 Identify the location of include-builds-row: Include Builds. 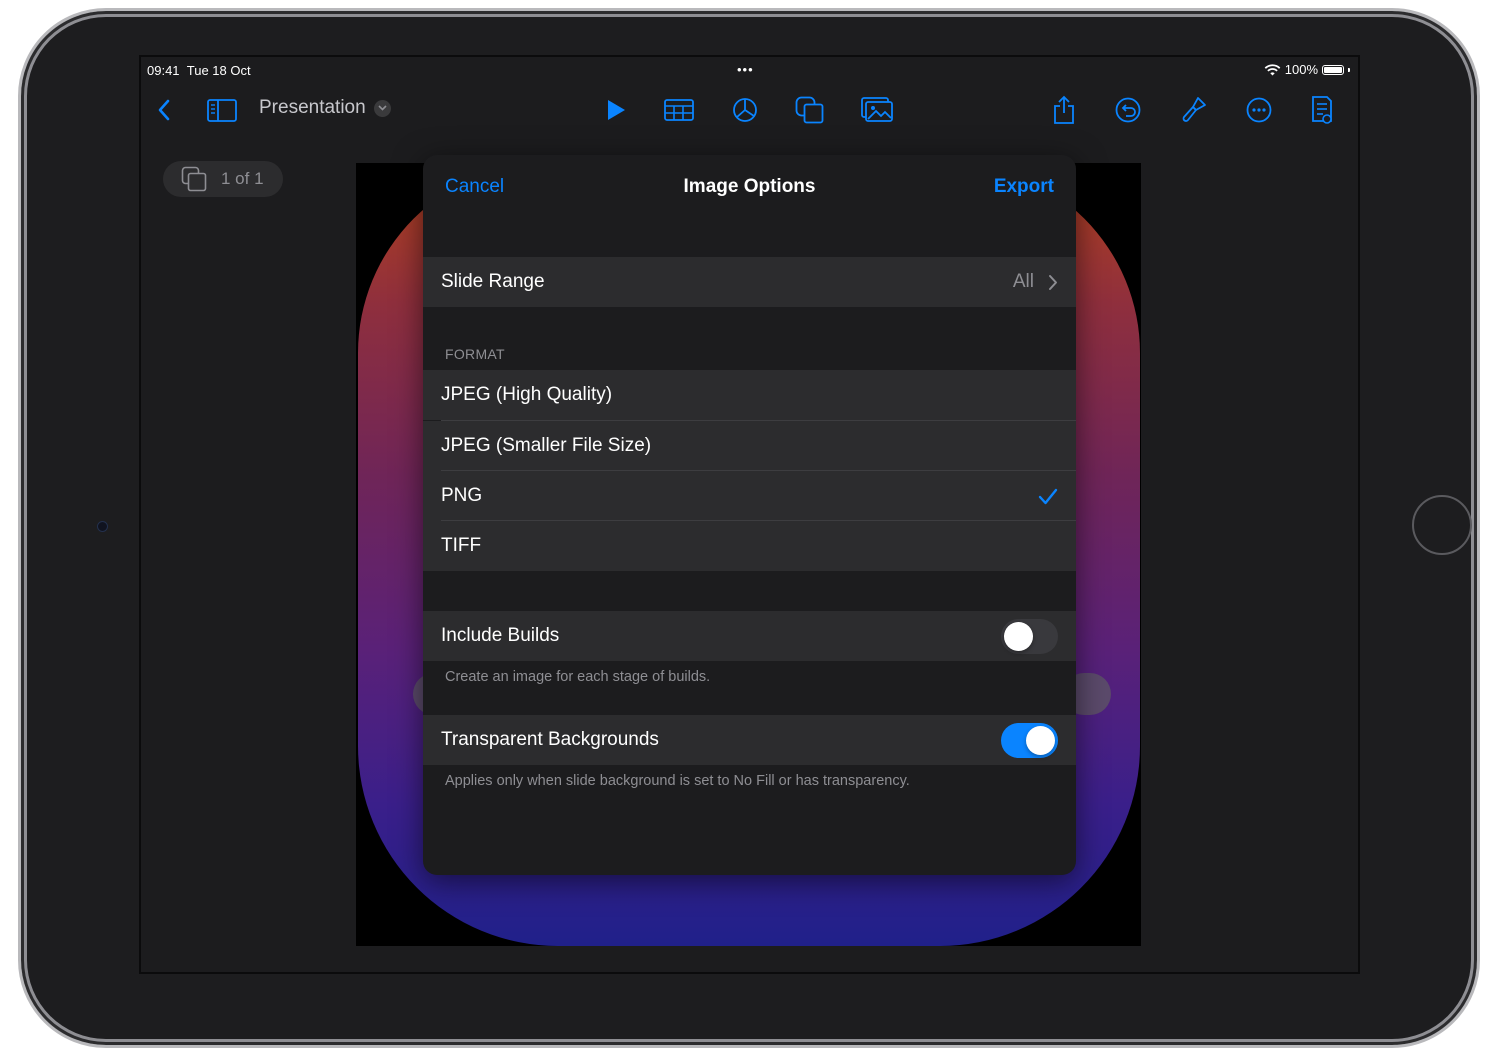
(749, 636).